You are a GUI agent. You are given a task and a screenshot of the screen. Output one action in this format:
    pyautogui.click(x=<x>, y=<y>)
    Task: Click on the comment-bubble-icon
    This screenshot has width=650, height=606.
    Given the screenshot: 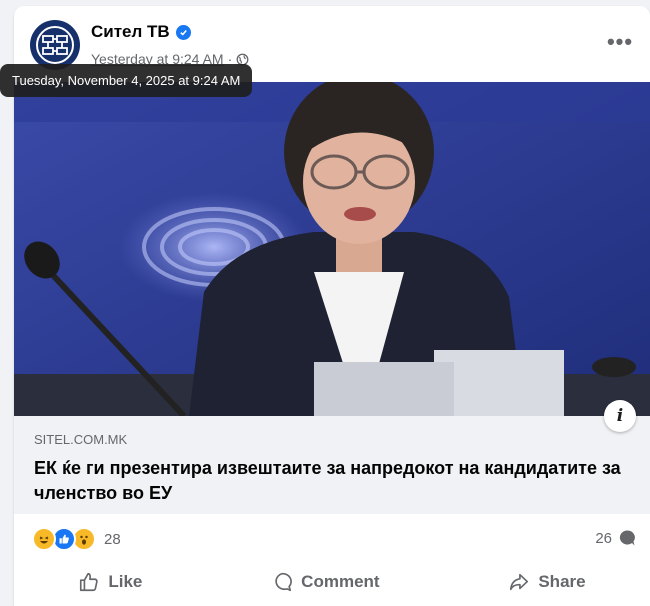 What is the action you would take?
    pyautogui.click(x=627, y=538)
    